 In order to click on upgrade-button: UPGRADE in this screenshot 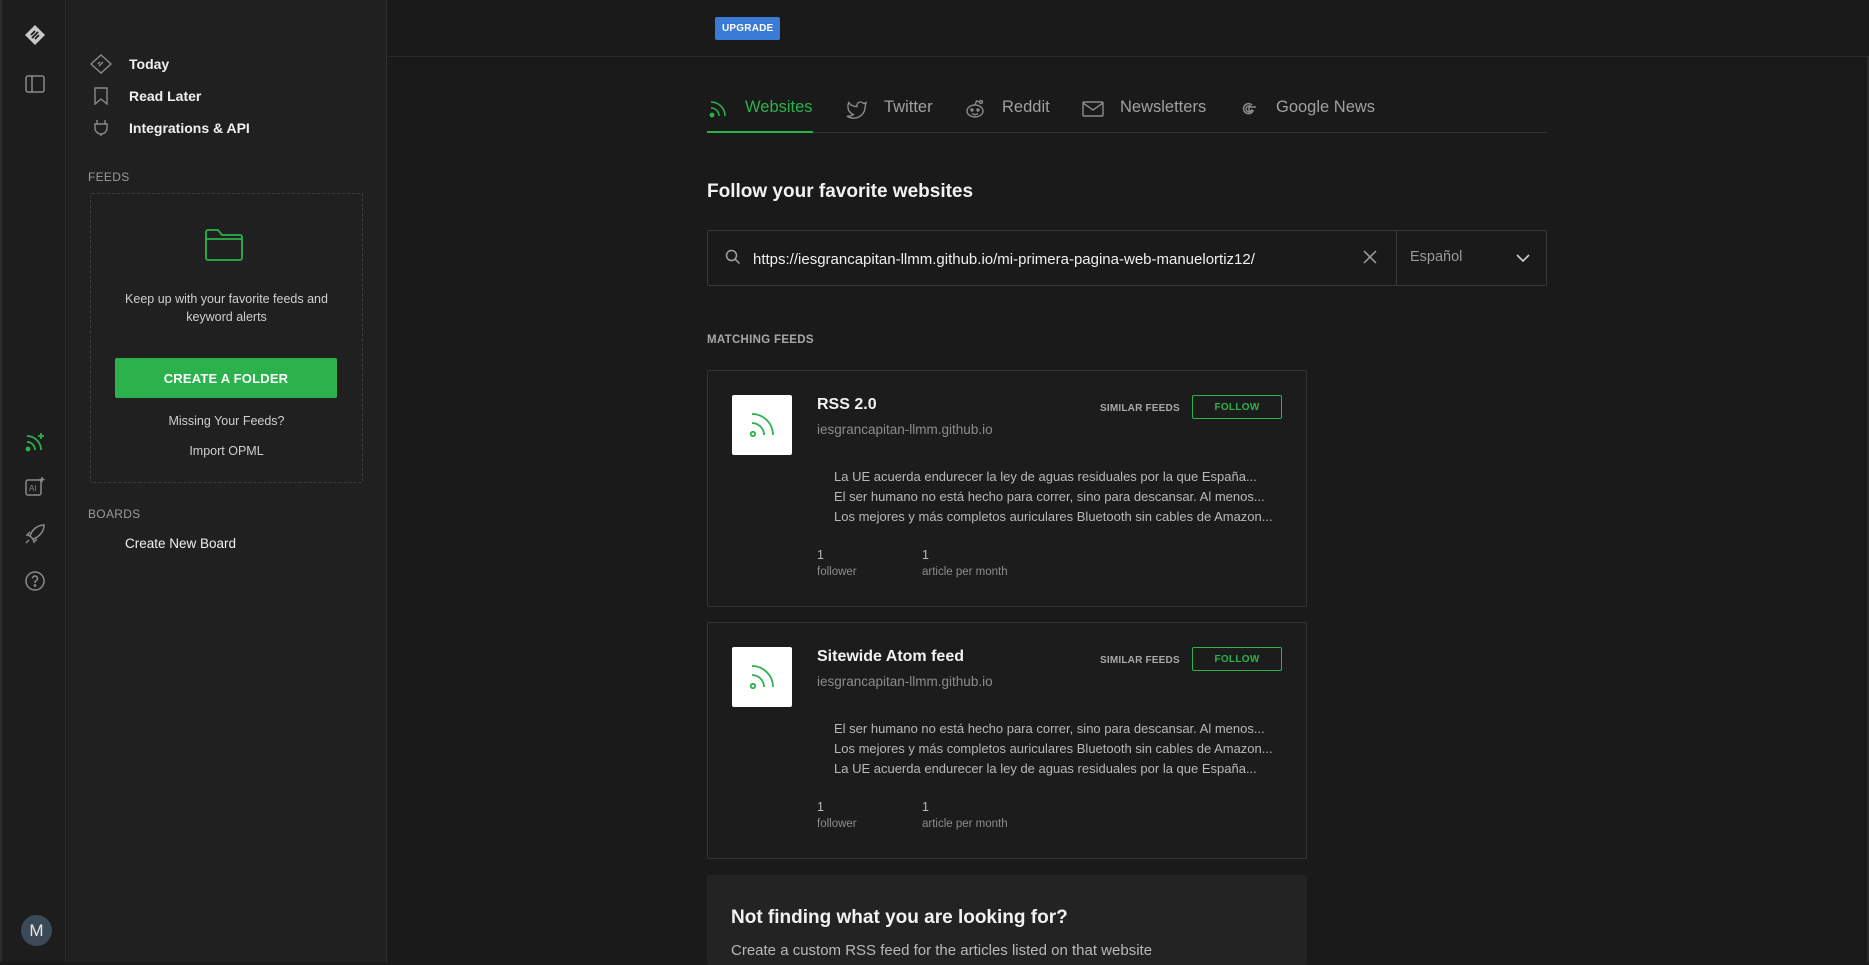, I will do `click(748, 28)`.